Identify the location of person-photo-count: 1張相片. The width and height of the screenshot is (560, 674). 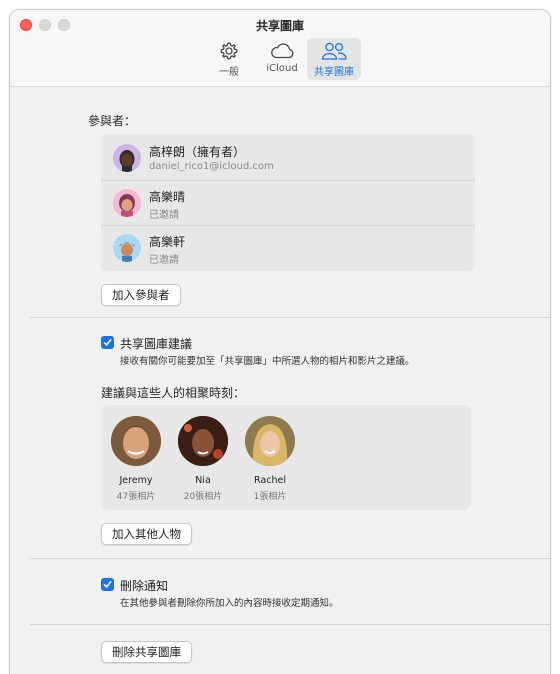
(270, 497).